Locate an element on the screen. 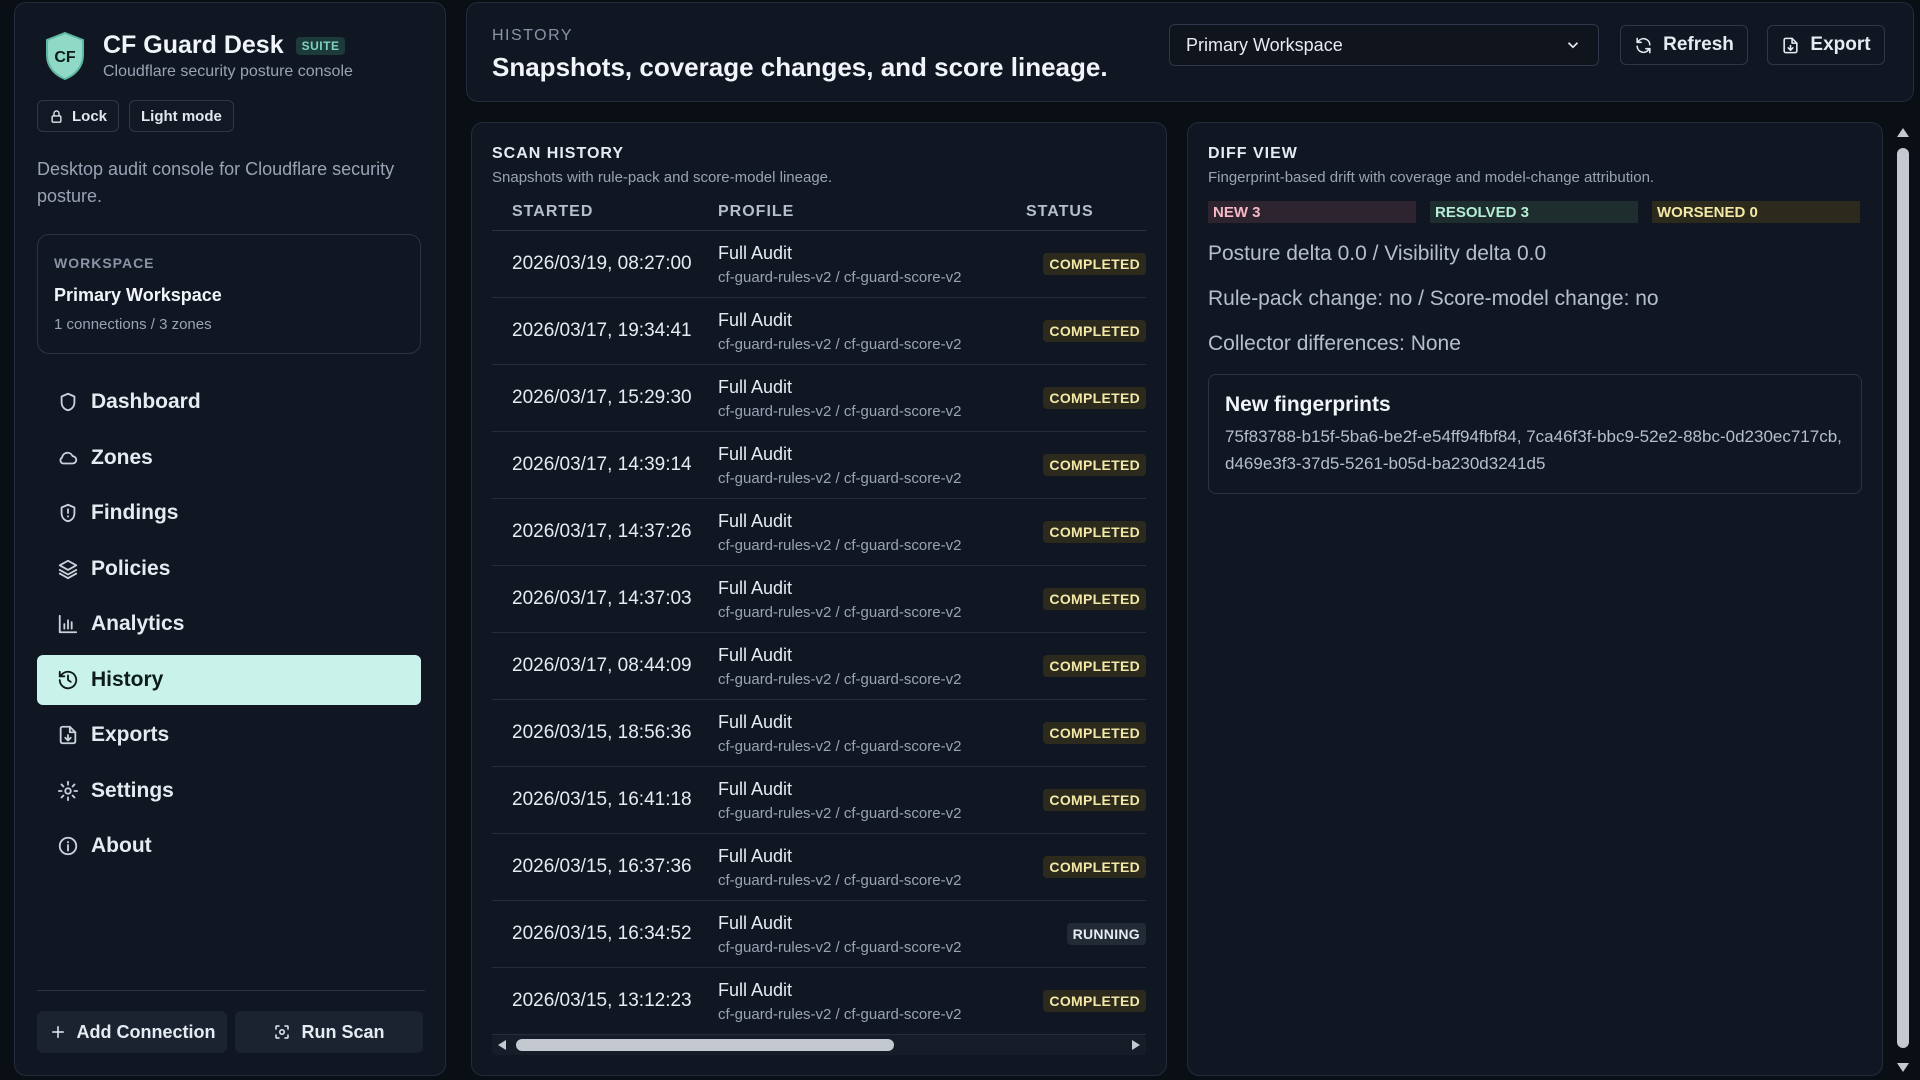 This screenshot has width=1920, height=1080. started-cell: 2026/03/19, 08:27:00 is located at coordinates (602, 263).